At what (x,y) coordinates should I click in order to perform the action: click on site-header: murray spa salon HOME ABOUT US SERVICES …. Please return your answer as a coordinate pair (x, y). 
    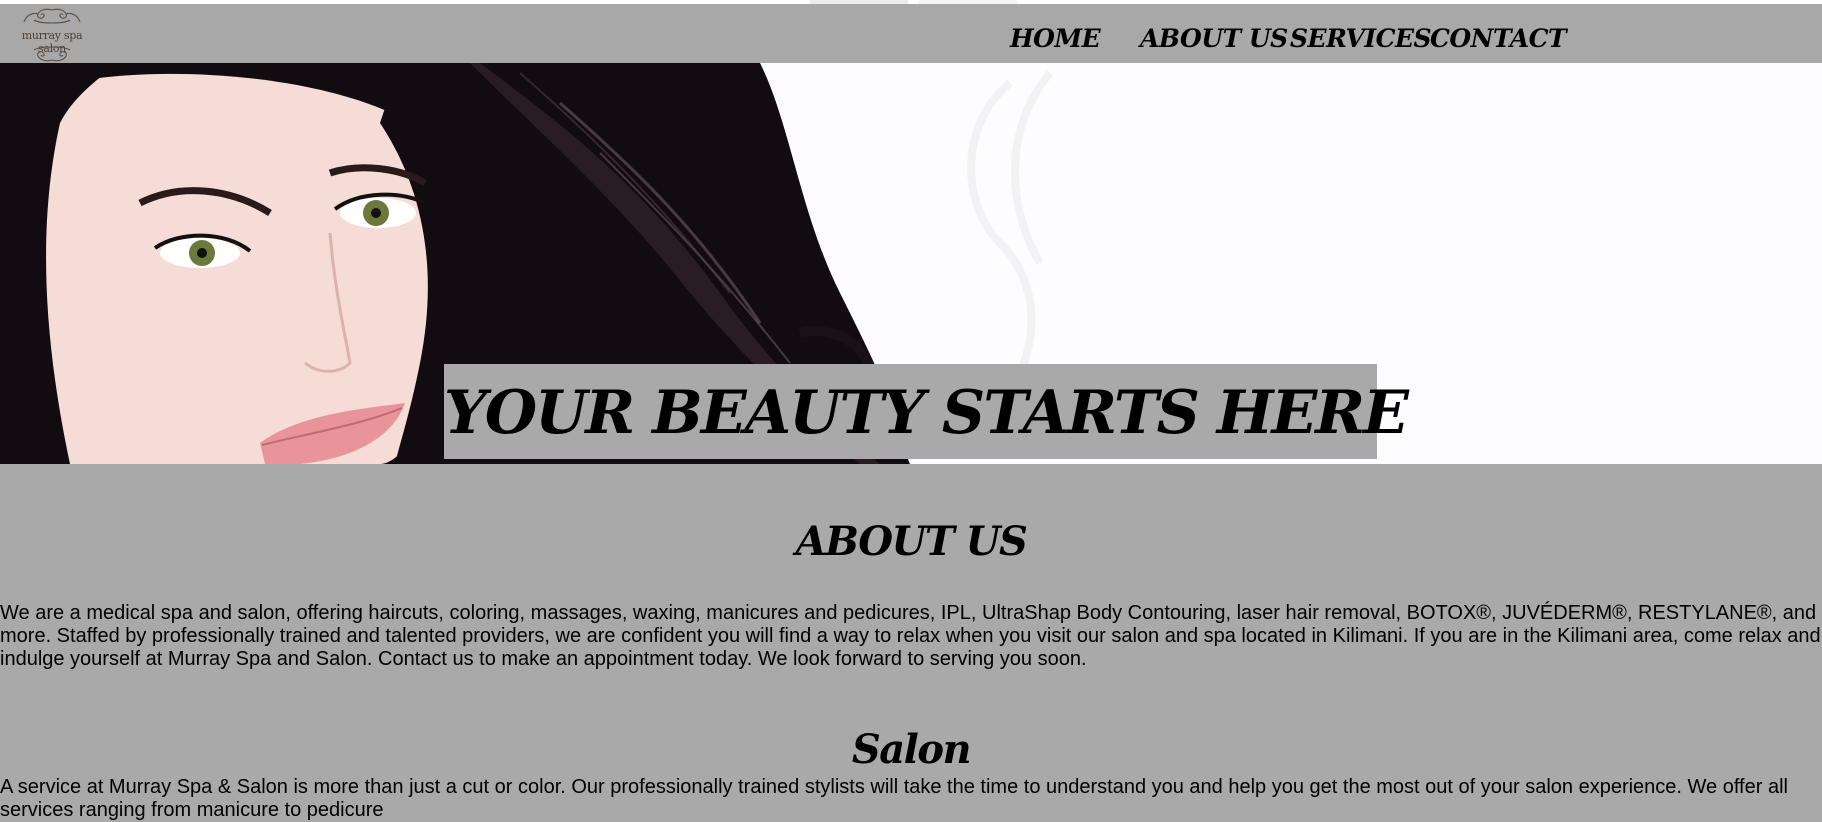
    Looking at the image, I should click on (911, 33).